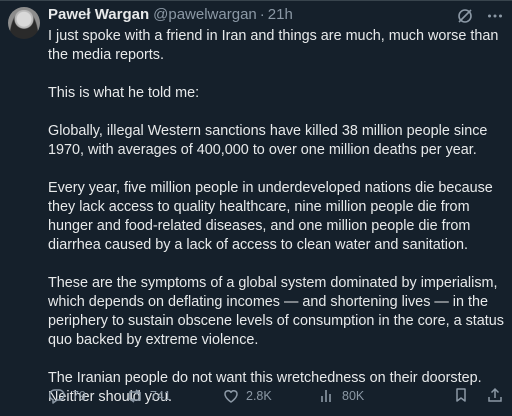 The image size is (512, 416). Describe the element at coordinates (205, 15) in the screenshot. I see `author-handle: @pawelwargan` at that location.